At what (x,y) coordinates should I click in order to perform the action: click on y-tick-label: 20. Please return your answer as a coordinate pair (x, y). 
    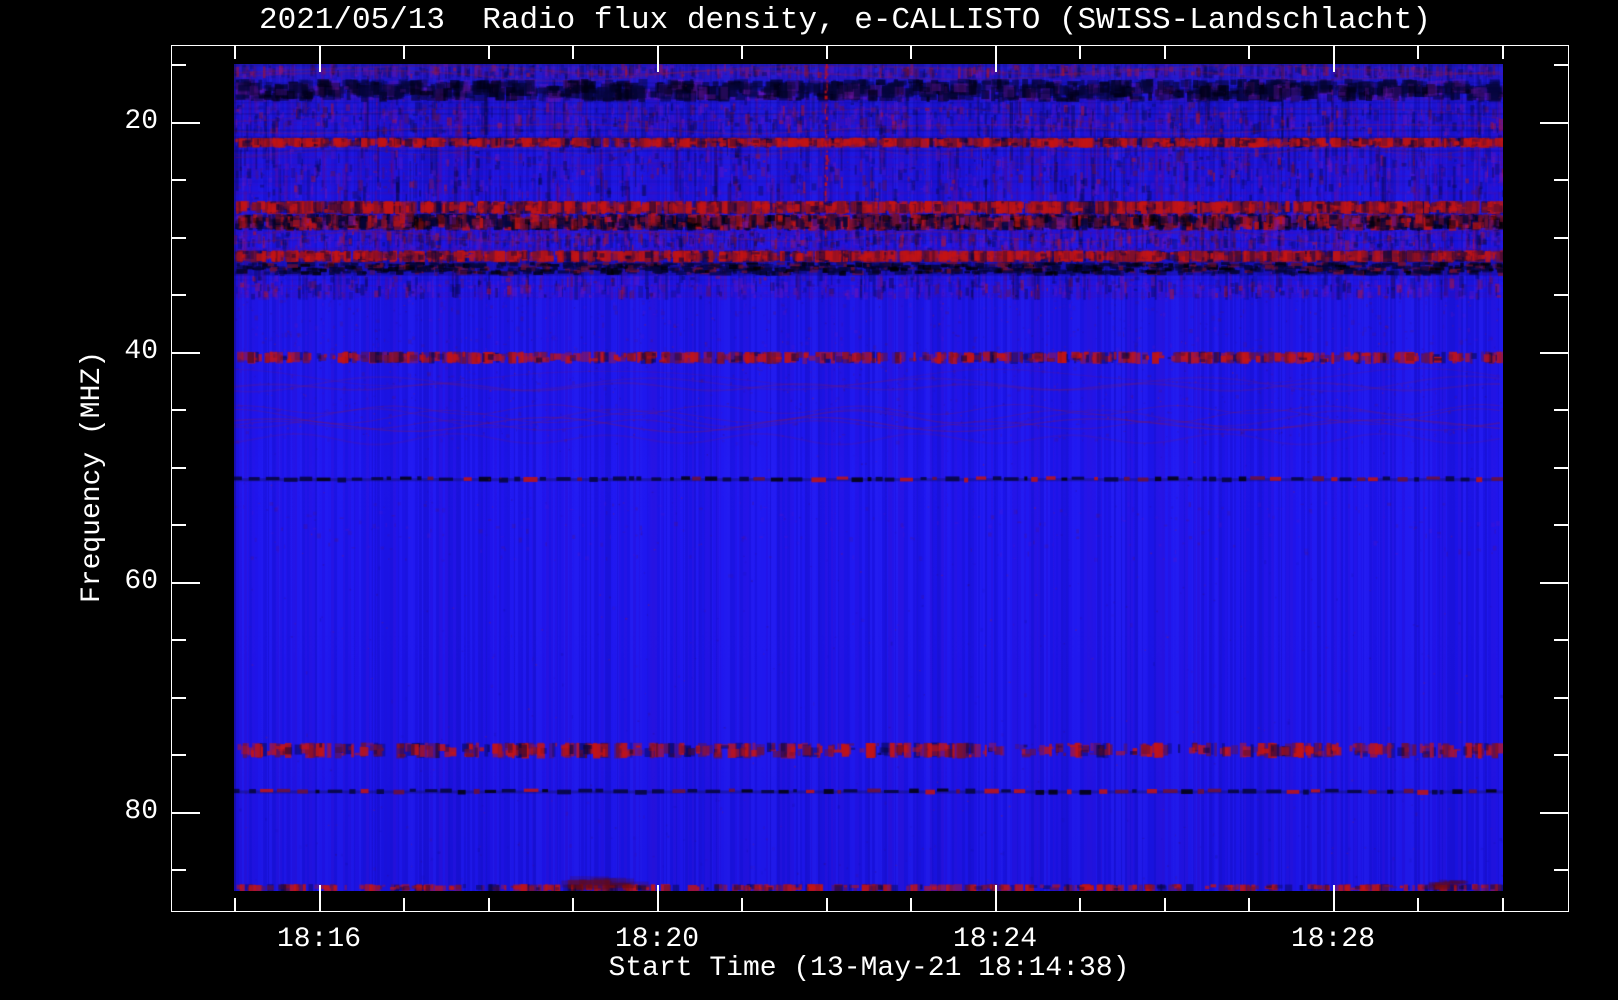
    Looking at the image, I should click on (141, 121).